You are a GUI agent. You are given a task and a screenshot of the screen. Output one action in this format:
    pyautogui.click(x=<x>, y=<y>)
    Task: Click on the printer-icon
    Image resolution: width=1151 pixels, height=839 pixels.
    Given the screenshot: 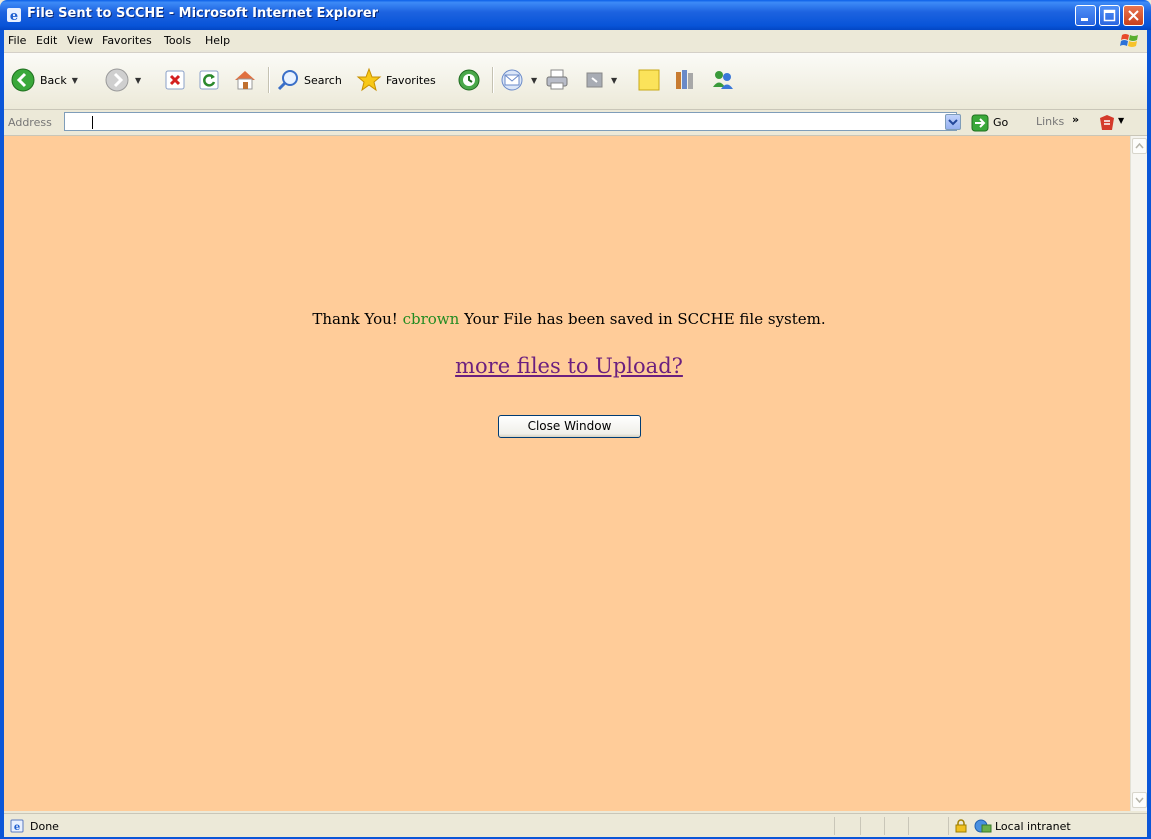 What is the action you would take?
    pyautogui.click(x=557, y=79)
    